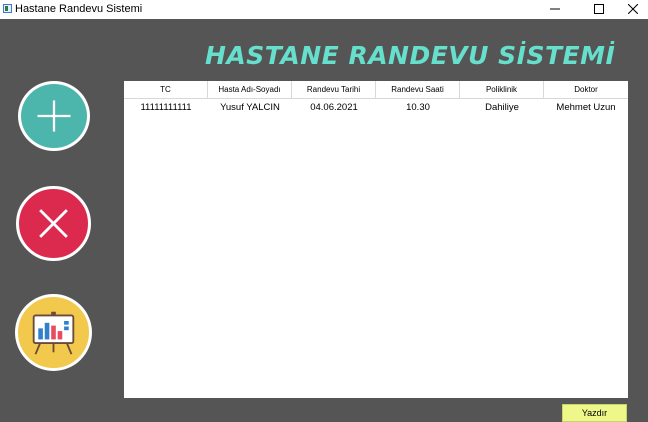 The height and width of the screenshot is (422, 648). I want to click on maximize-icon, so click(599, 9).